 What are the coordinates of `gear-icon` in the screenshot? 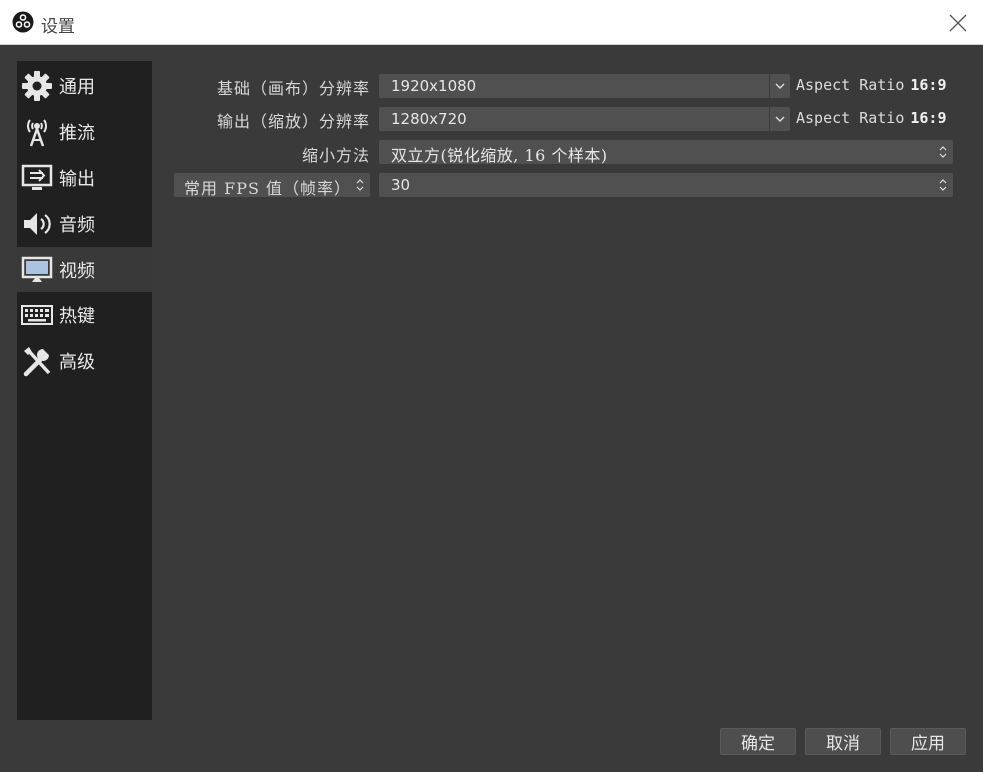 It's located at (37, 86).